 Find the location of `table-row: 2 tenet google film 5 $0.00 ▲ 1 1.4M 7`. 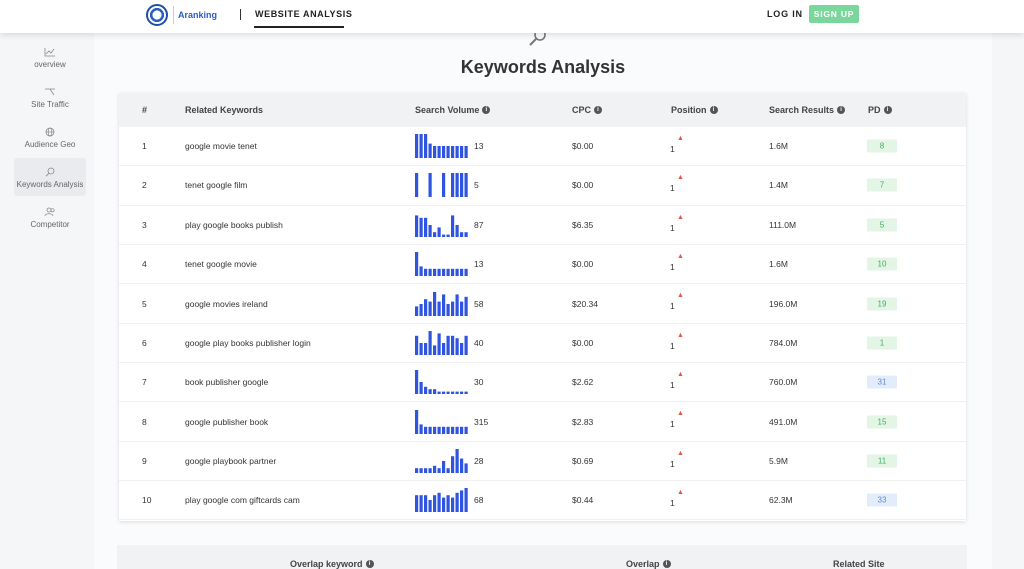

table-row: 2 tenet google film 5 $0.00 ▲ 1 1.4M 7 is located at coordinates (542, 186).